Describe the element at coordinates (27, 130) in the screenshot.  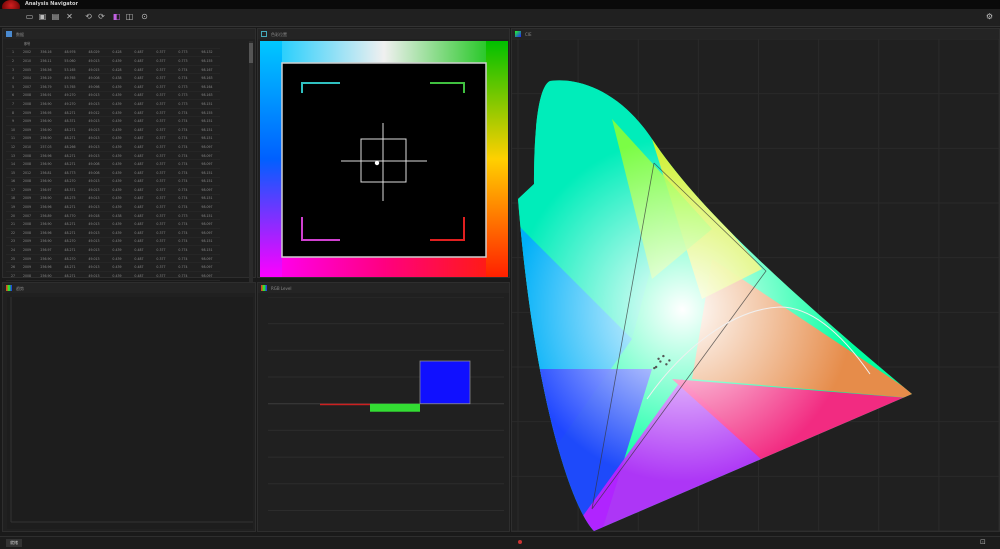
I see `table-cell: 2009` at that location.